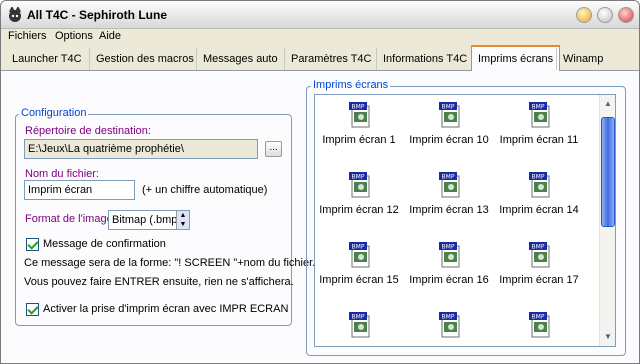 Image resolution: width=640 pixels, height=364 pixels. What do you see at coordinates (608, 172) in the screenshot?
I see `scroll-thumb` at bounding box center [608, 172].